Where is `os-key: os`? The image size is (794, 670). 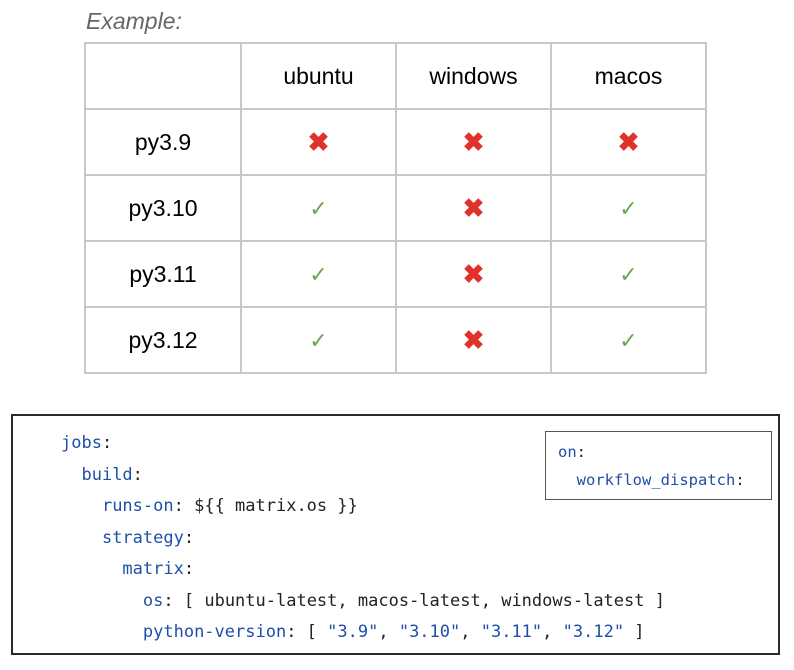 os-key: os is located at coordinates (153, 600).